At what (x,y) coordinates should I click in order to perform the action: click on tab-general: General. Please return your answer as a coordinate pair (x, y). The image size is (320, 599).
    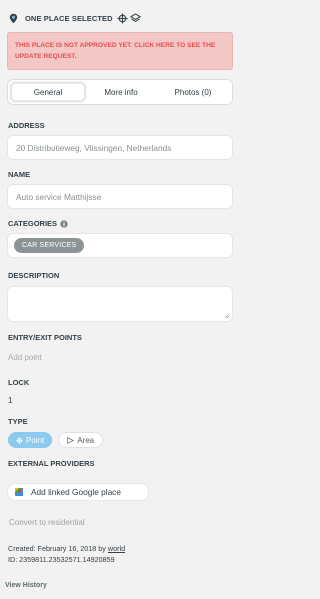
    Looking at the image, I should click on (48, 92).